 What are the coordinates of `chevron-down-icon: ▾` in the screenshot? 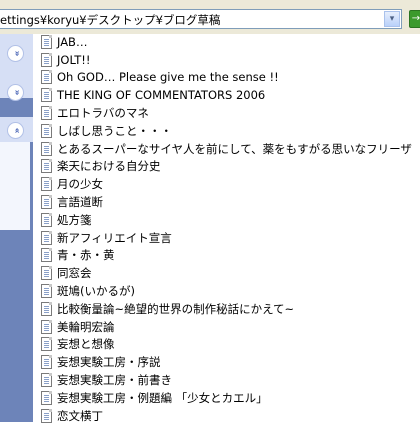 It's located at (392, 19).